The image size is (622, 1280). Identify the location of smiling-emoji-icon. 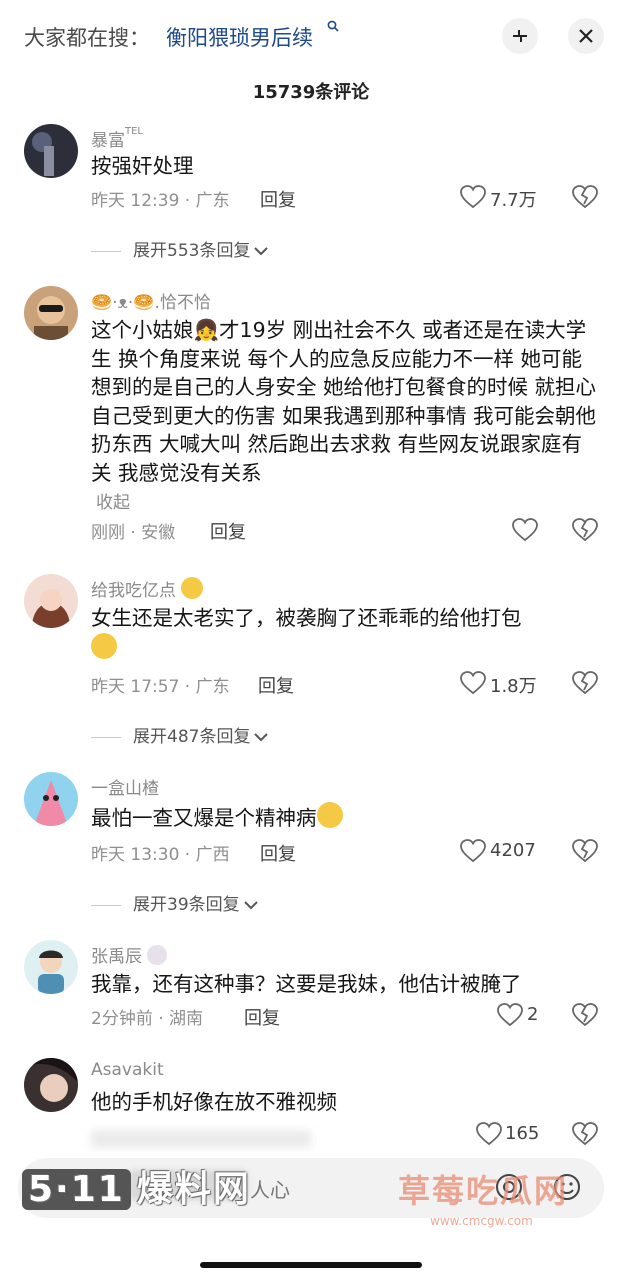
(192, 588).